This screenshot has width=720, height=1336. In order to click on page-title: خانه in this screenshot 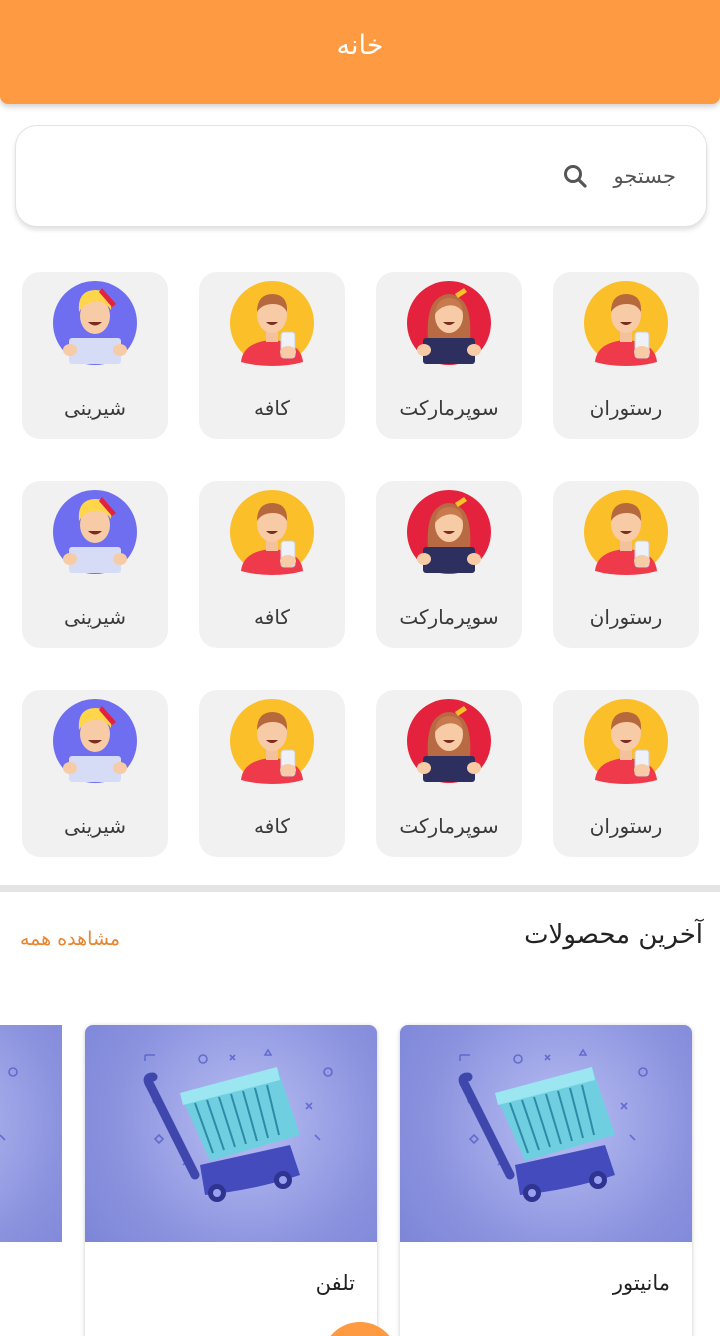, I will do `click(360, 45)`.